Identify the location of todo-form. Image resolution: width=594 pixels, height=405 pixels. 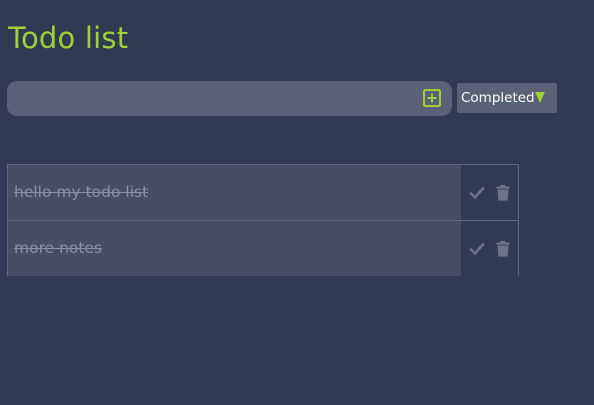
(229, 98).